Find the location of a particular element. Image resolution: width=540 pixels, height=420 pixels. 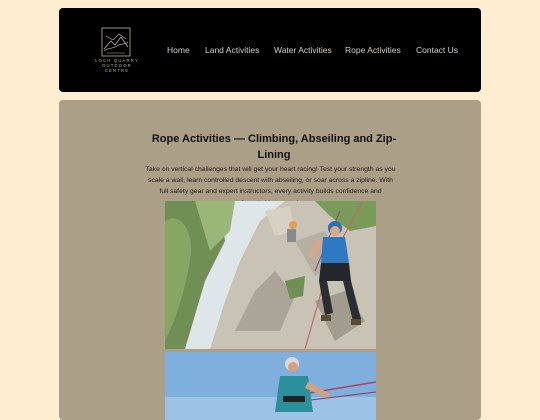

nav-land-activities: Land Activities is located at coordinates (232, 50).